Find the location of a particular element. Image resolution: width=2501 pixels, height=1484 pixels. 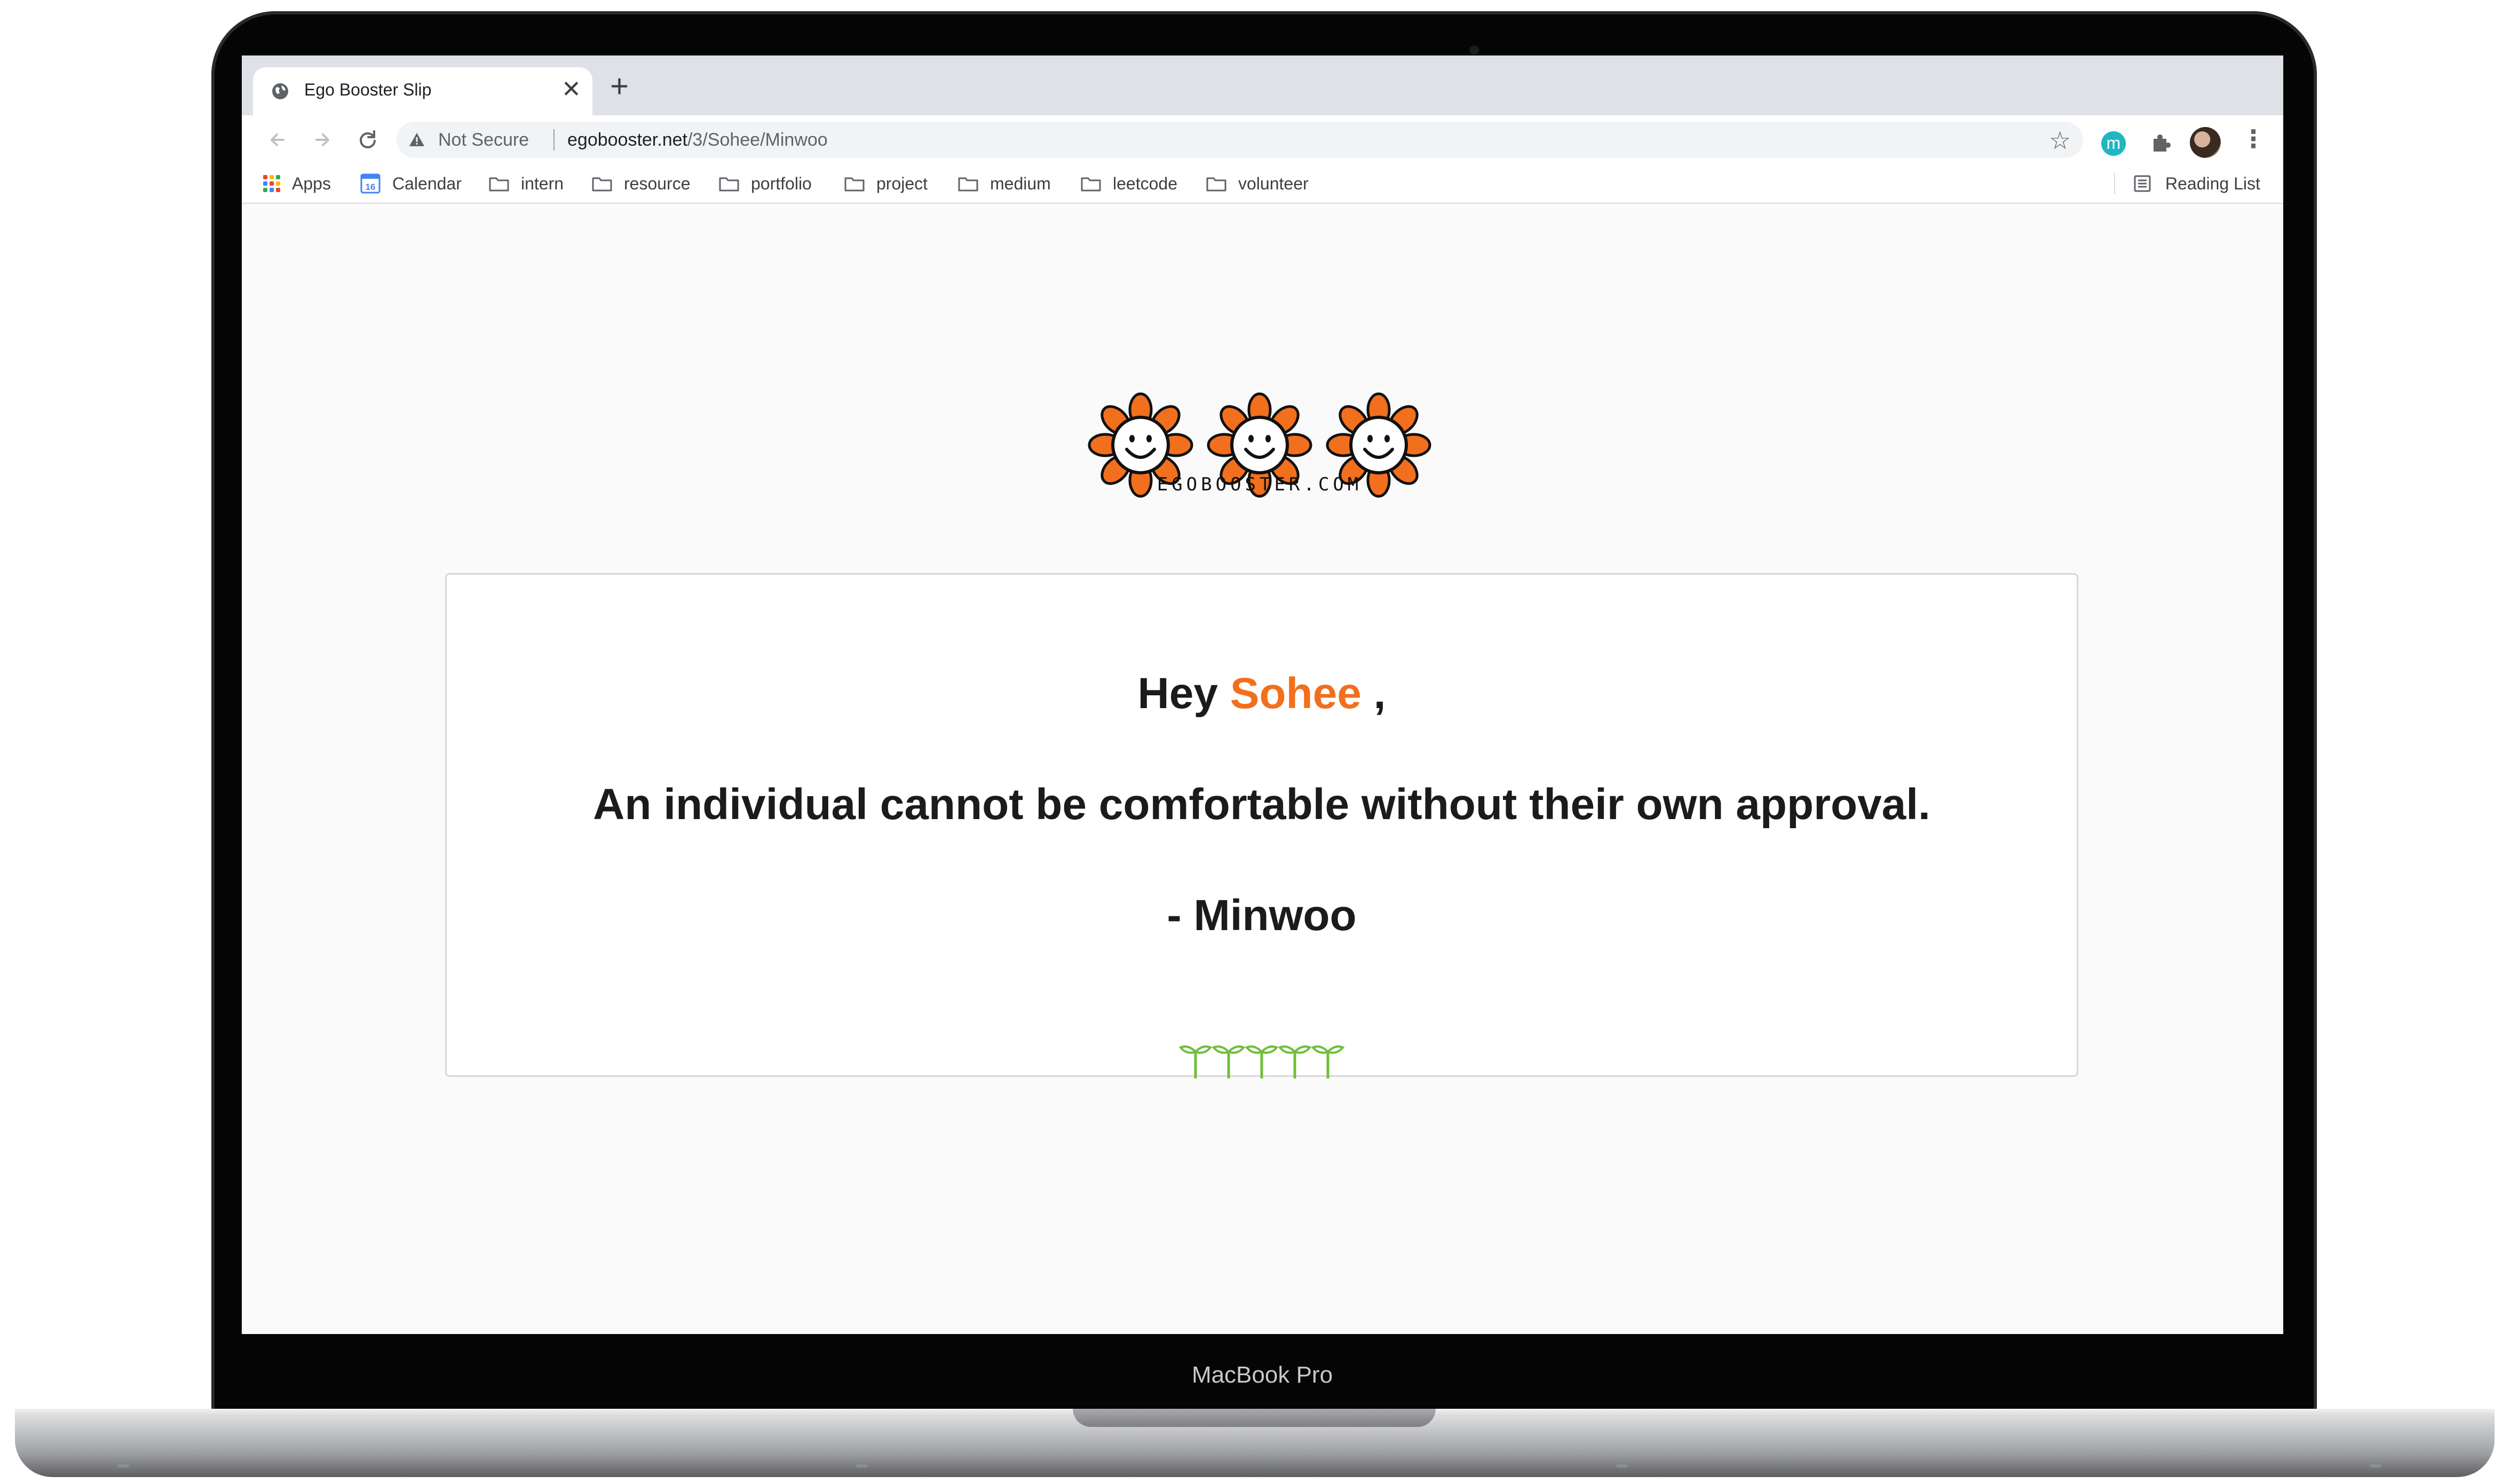

url-path: /3/Sohee/Minwoo is located at coordinates (757, 140).